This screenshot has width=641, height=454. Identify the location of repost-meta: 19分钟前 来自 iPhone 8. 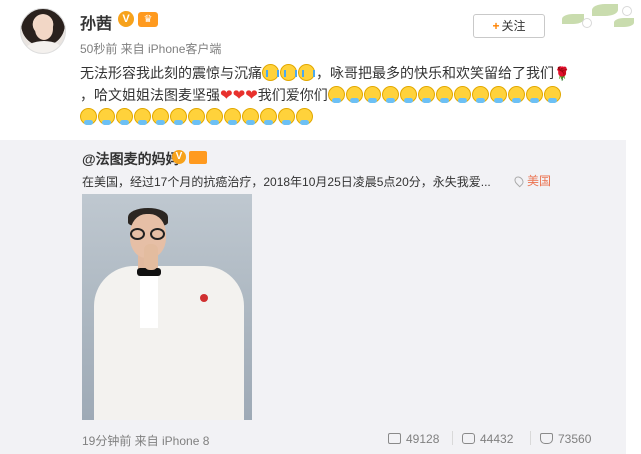
(146, 441).